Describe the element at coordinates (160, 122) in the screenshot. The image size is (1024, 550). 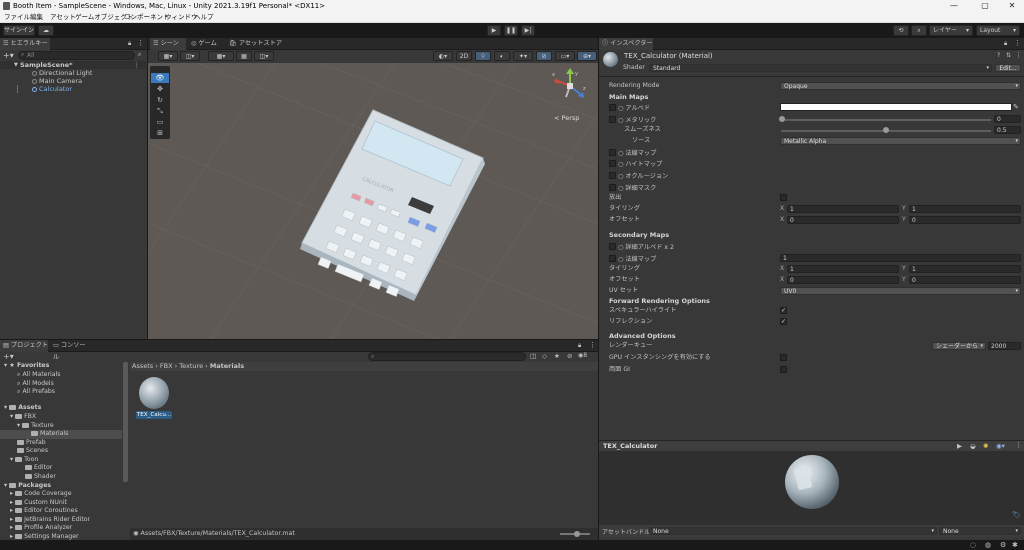
I see `rect-tool-icon: ▭` at that location.